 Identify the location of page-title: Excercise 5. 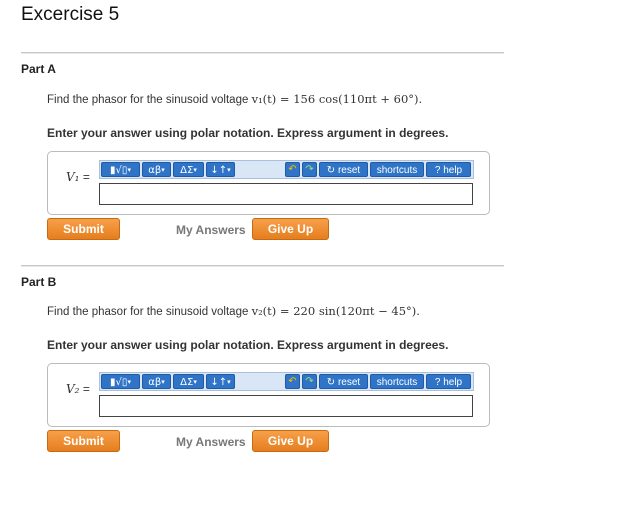
(70, 14).